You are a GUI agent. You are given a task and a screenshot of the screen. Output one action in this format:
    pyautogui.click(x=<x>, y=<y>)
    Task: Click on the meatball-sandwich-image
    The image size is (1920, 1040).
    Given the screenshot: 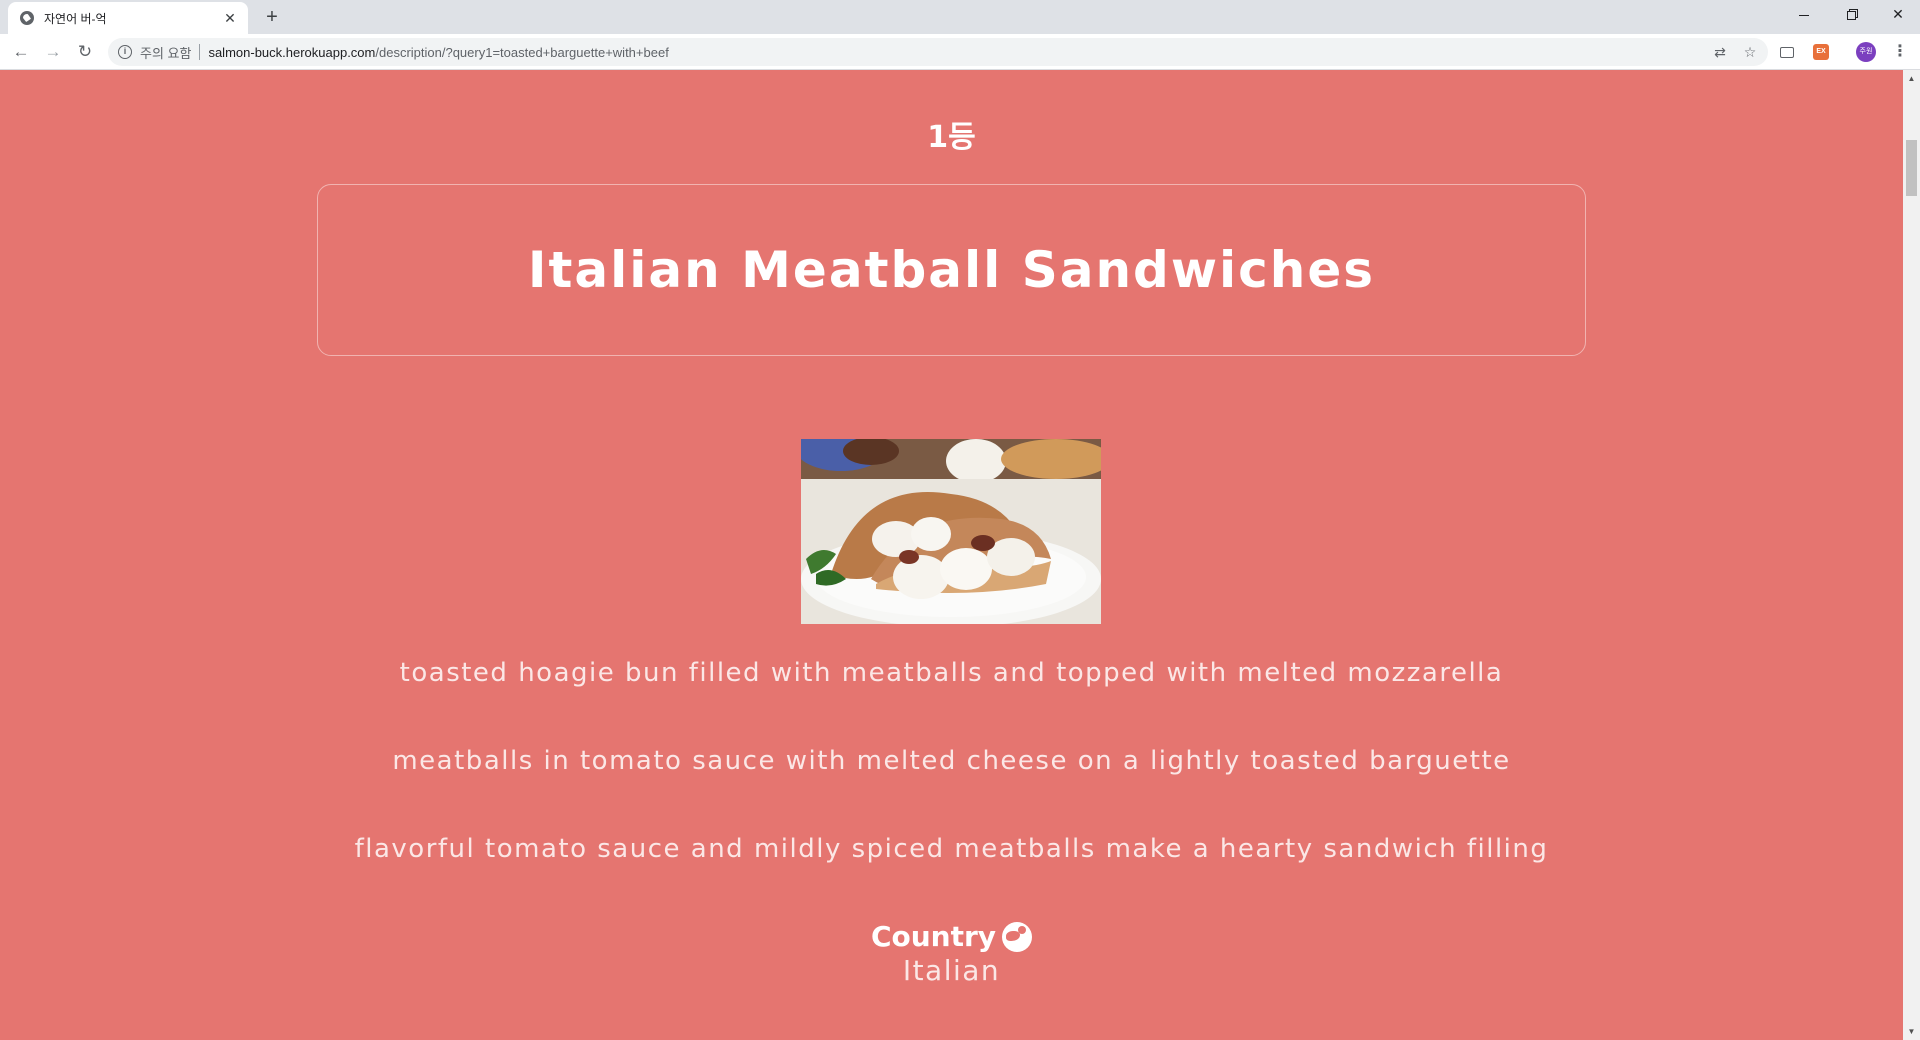 What is the action you would take?
    pyautogui.click(x=951, y=531)
    